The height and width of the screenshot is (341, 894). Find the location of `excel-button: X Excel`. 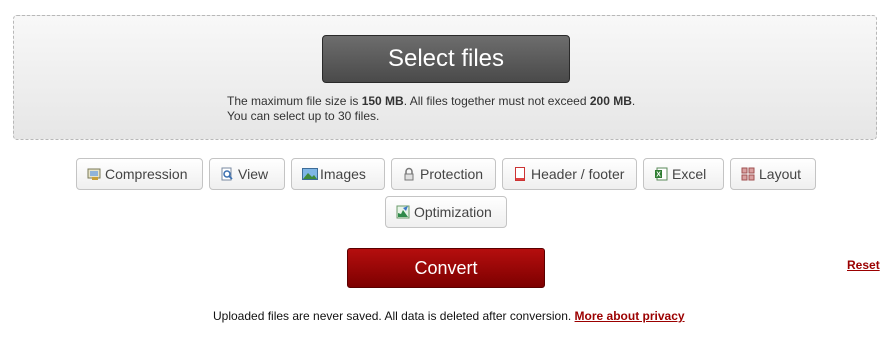

excel-button: X Excel is located at coordinates (683, 174).